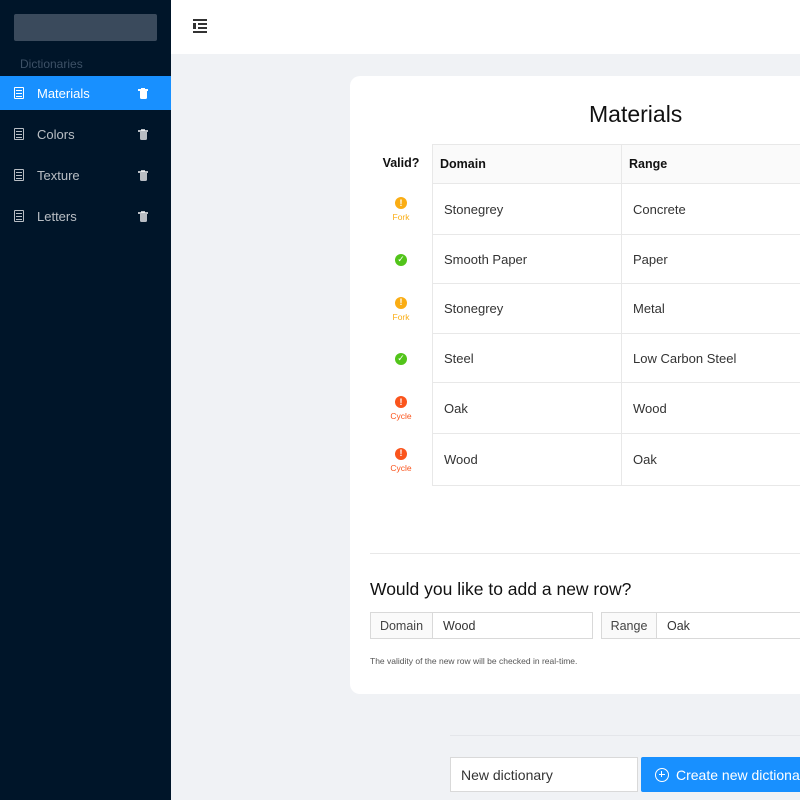  I want to click on plus-circle-icon, so click(662, 774).